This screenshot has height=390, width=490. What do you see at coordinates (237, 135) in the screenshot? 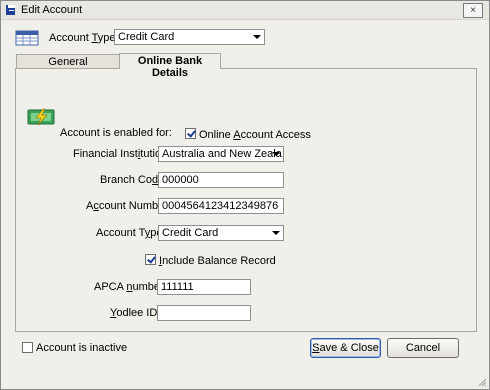
I see `online-access-label-mnemonic: A` at bounding box center [237, 135].